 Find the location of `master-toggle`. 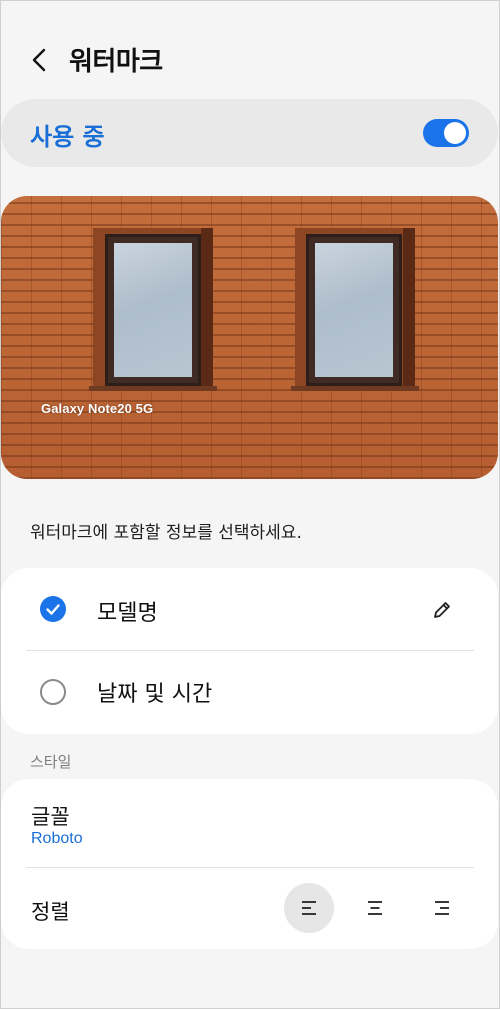

master-toggle is located at coordinates (446, 133).